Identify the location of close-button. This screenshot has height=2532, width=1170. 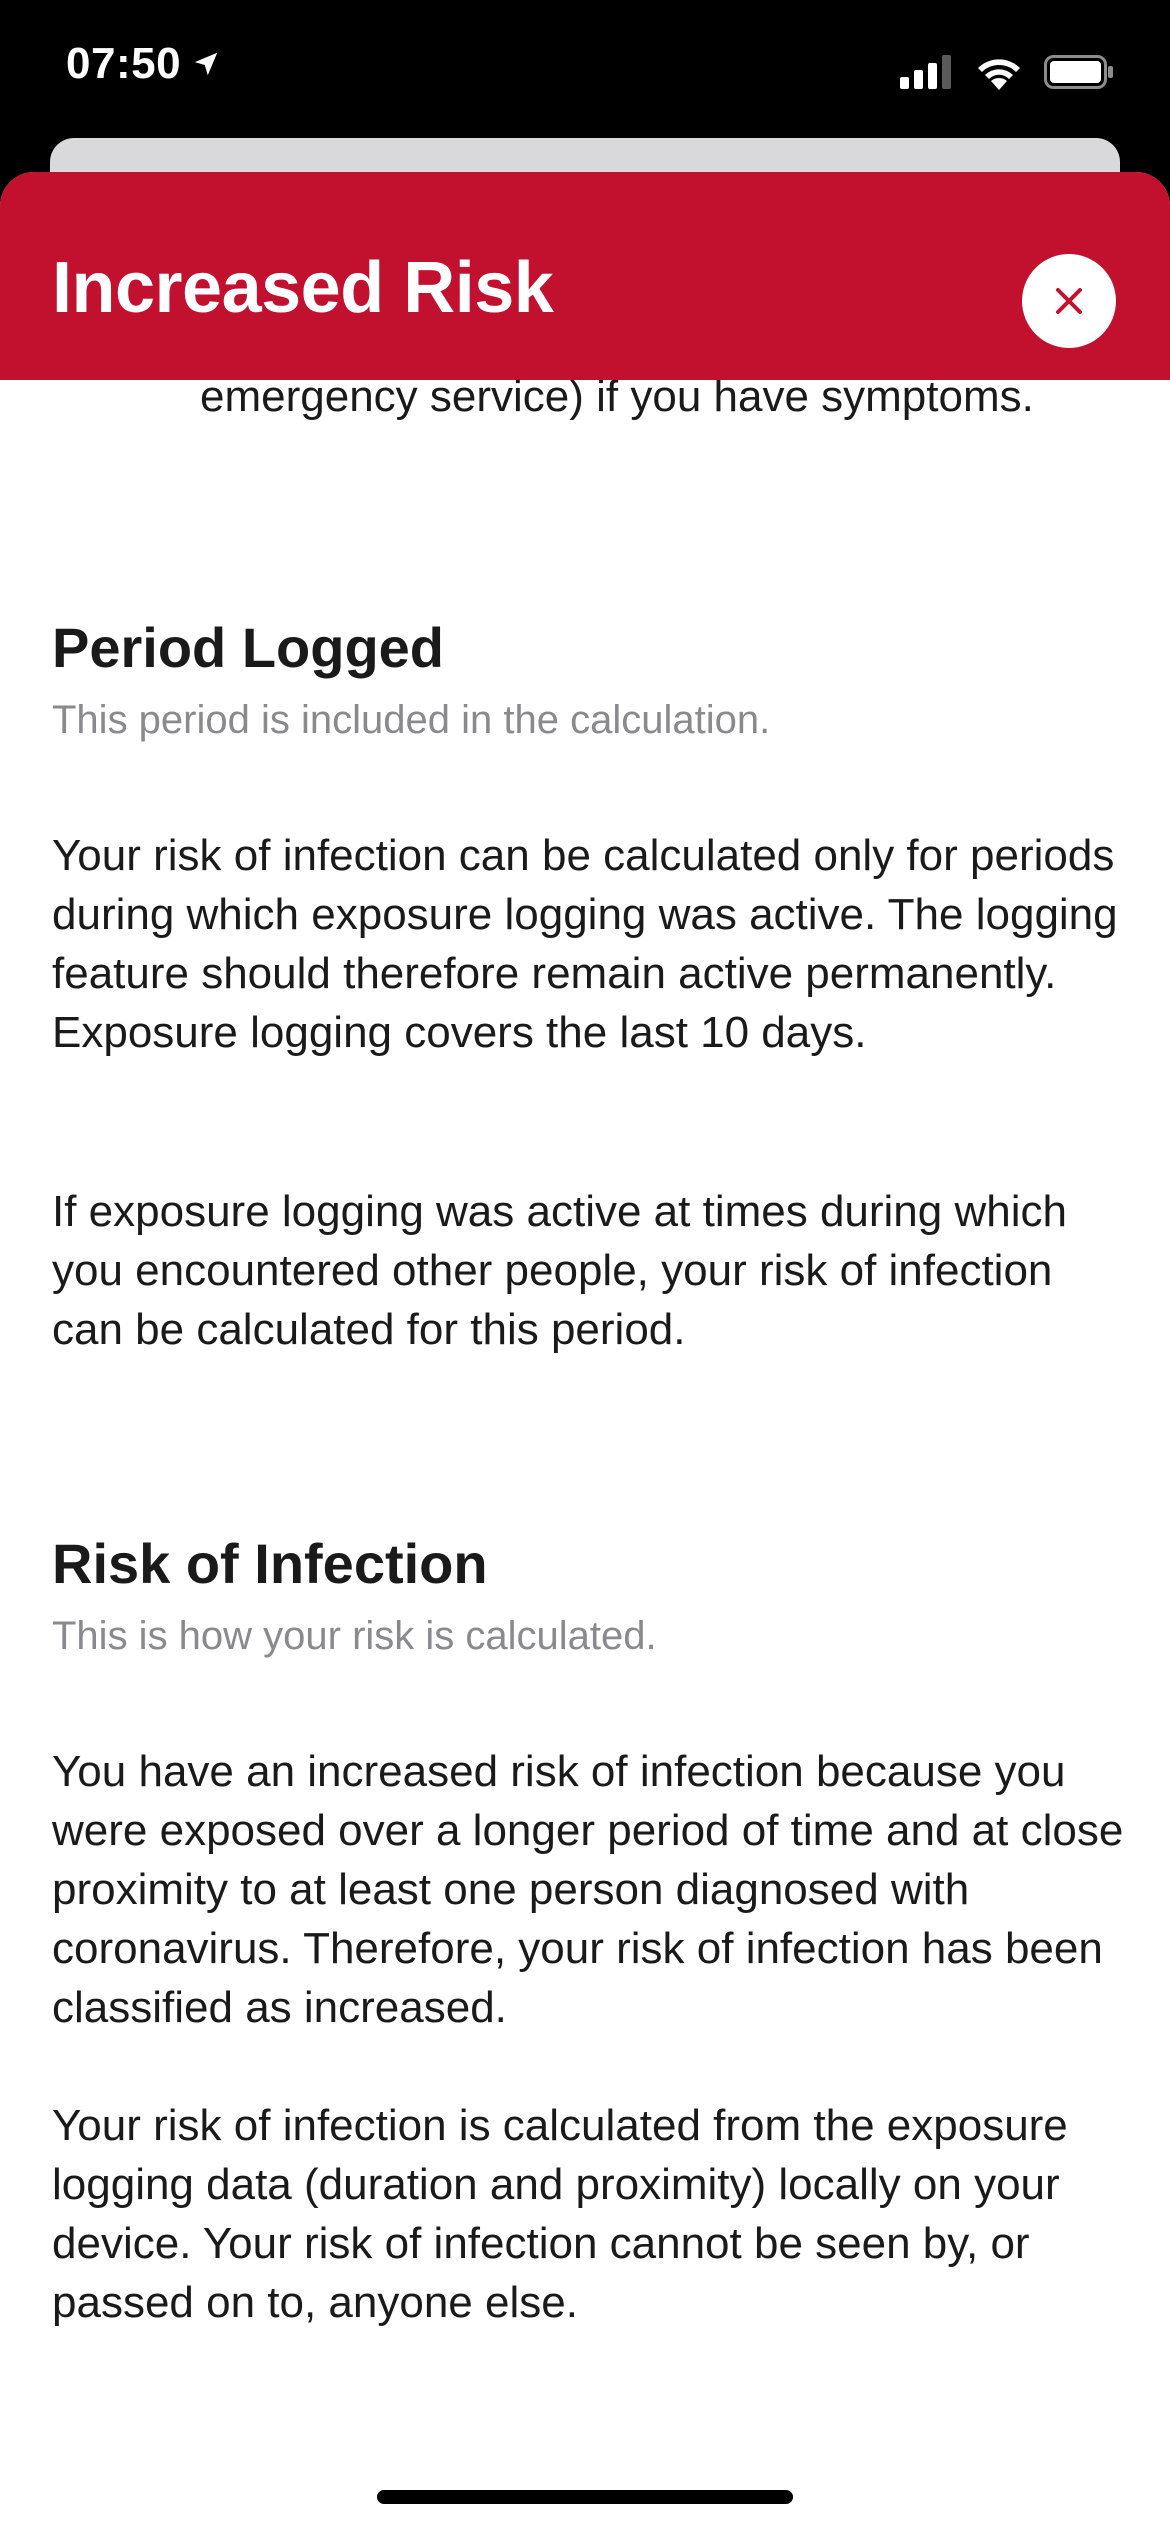
(1069, 301).